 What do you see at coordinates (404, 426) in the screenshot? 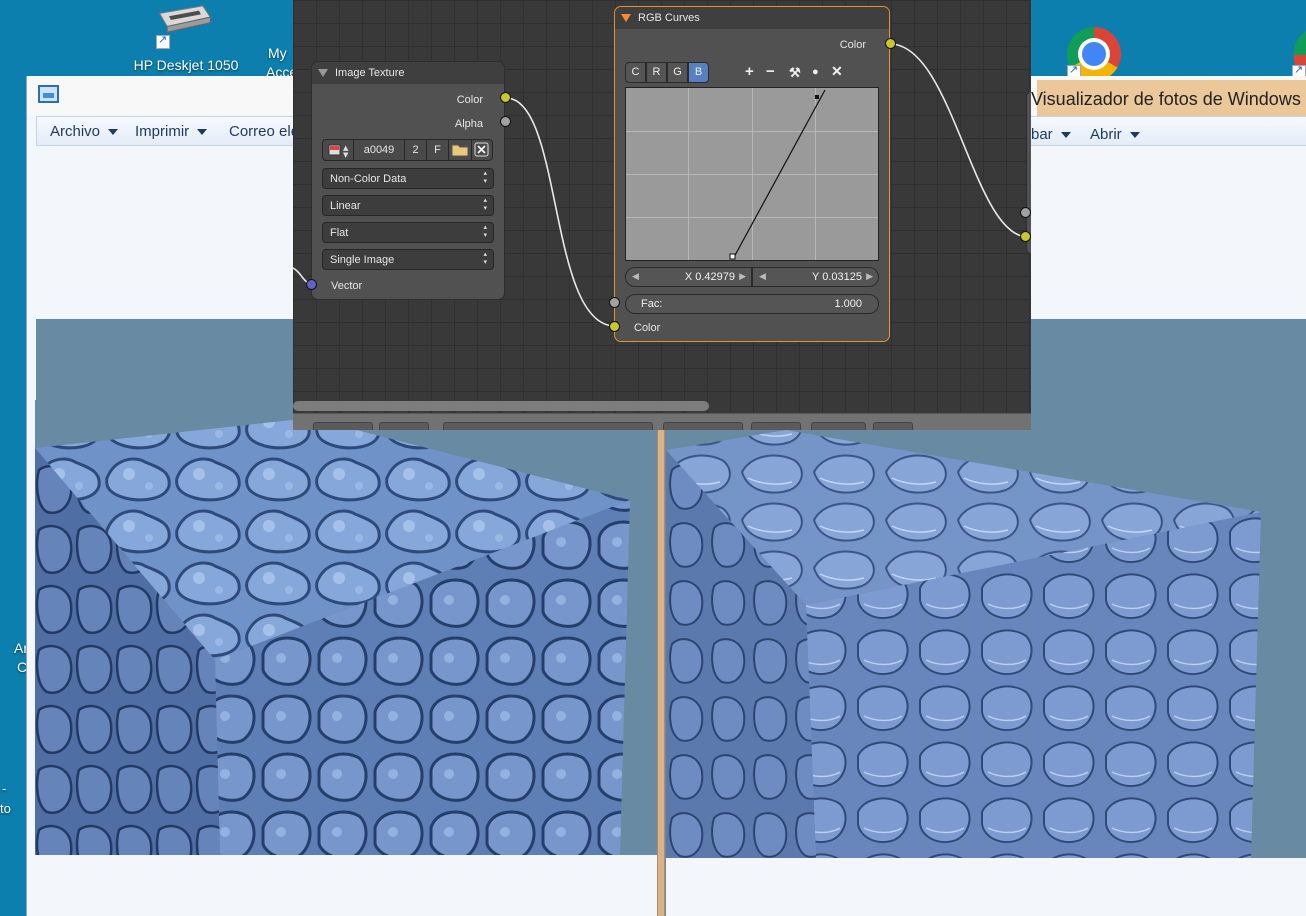
I see `shader-type-button` at bounding box center [404, 426].